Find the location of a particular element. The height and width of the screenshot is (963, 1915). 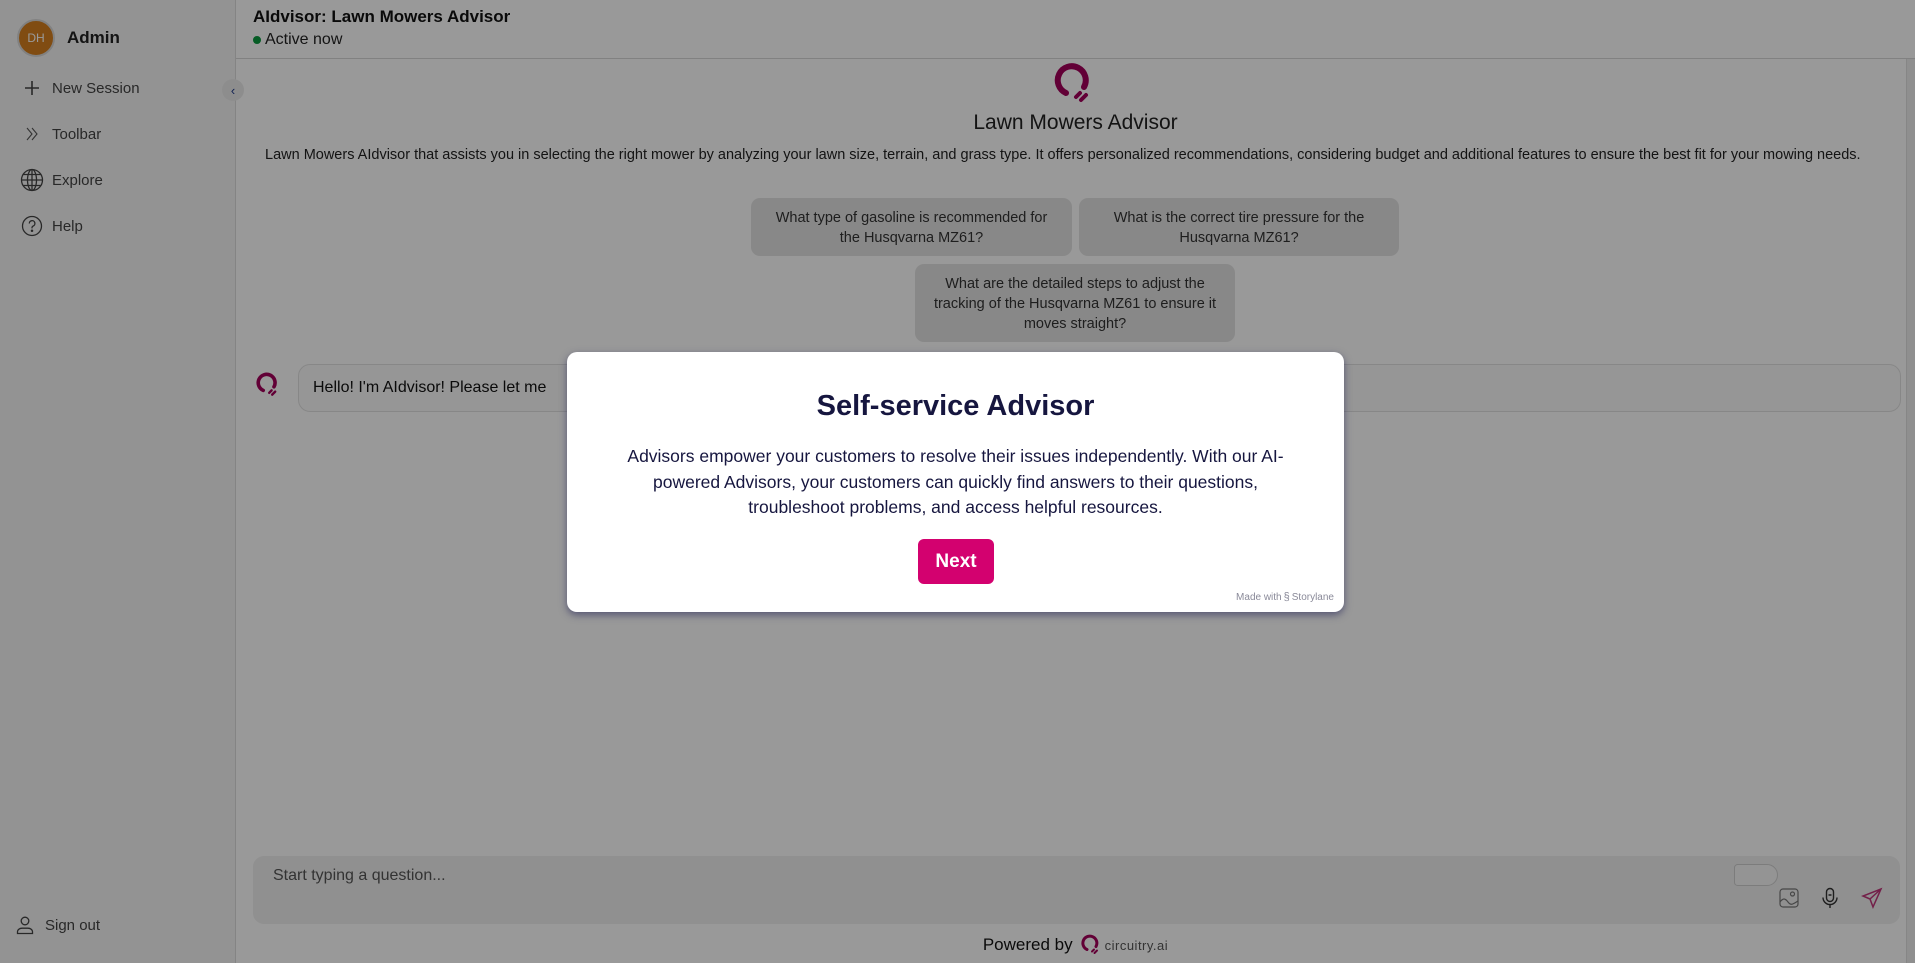

storylane-icon: § is located at coordinates (1286, 597).